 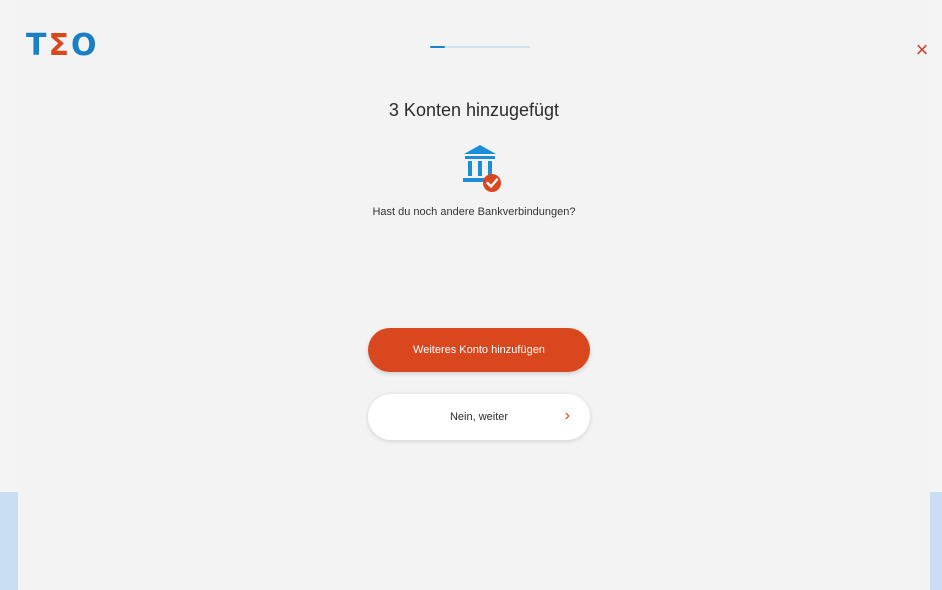 I want to click on continue-button-label: Nein, weiter, so click(x=479, y=417).